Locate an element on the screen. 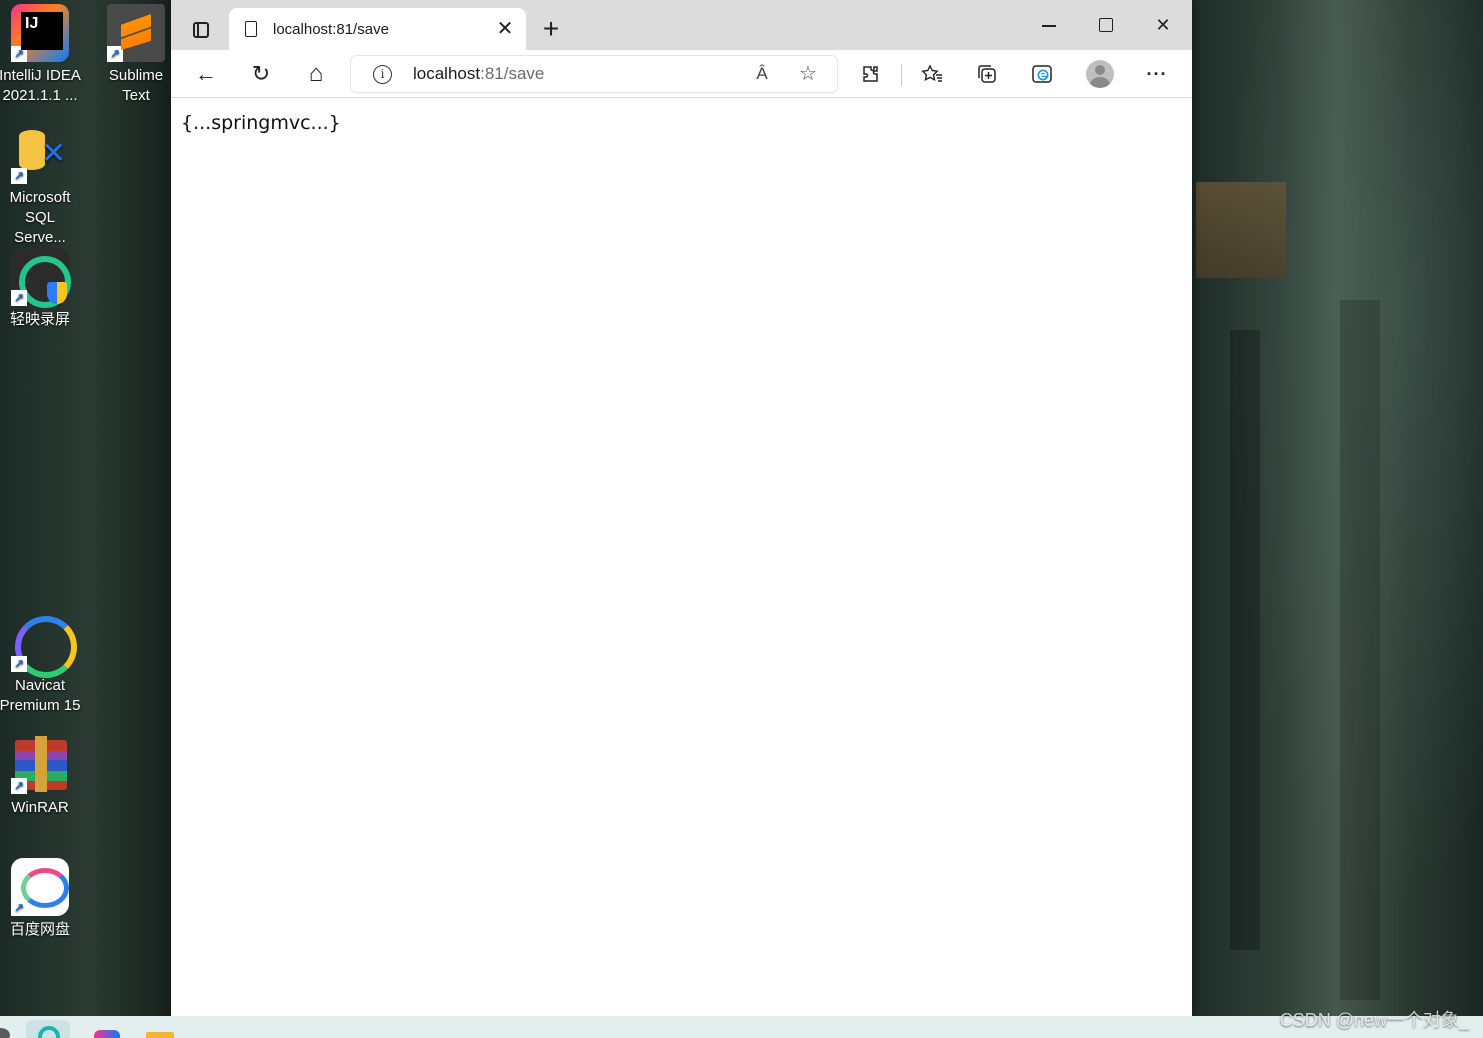  baidu-netdisk-icon: ↗ is located at coordinates (40, 887).